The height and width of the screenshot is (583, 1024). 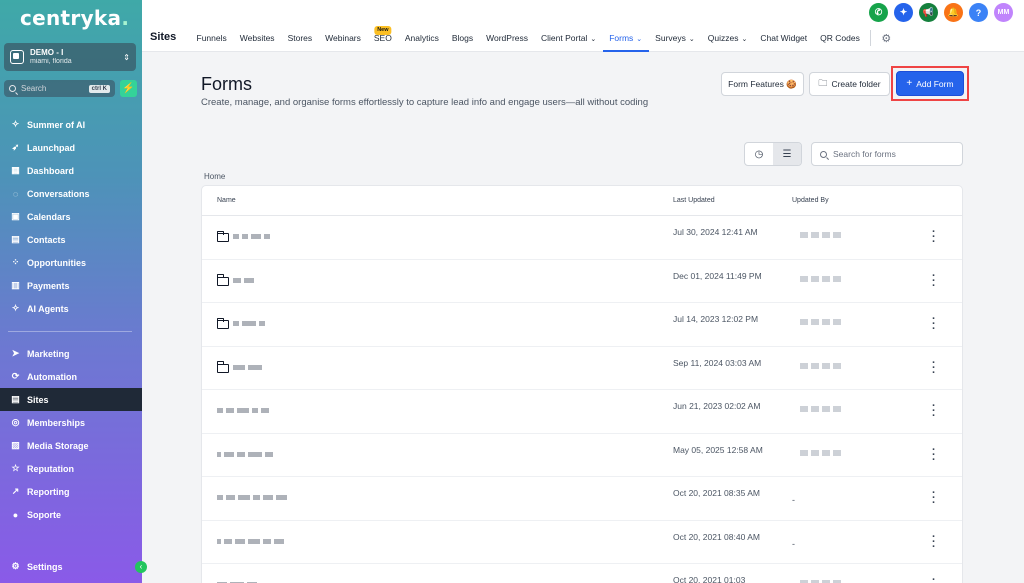 What do you see at coordinates (71, 491) in the screenshot?
I see `sidebar-item-reporting: ↗ Reporting` at bounding box center [71, 491].